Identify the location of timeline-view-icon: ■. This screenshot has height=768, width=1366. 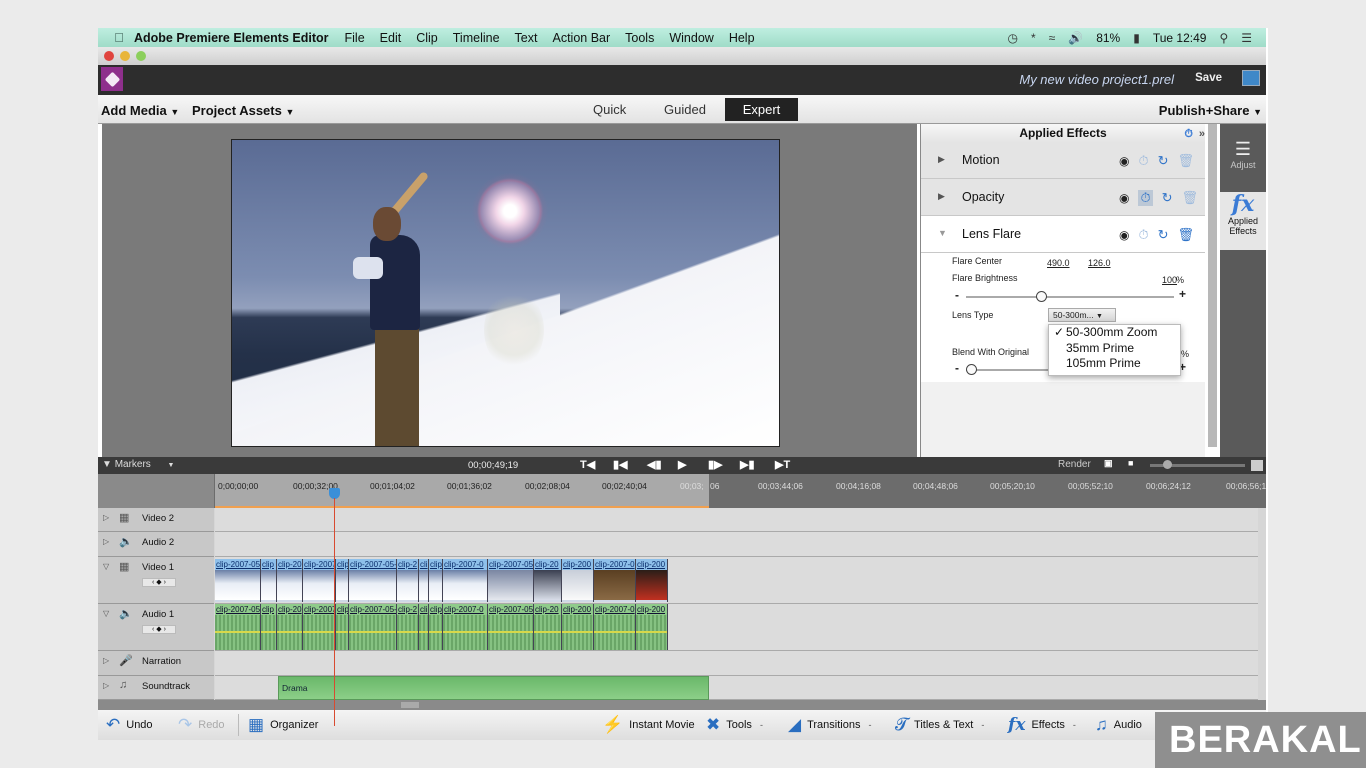
(1130, 463).